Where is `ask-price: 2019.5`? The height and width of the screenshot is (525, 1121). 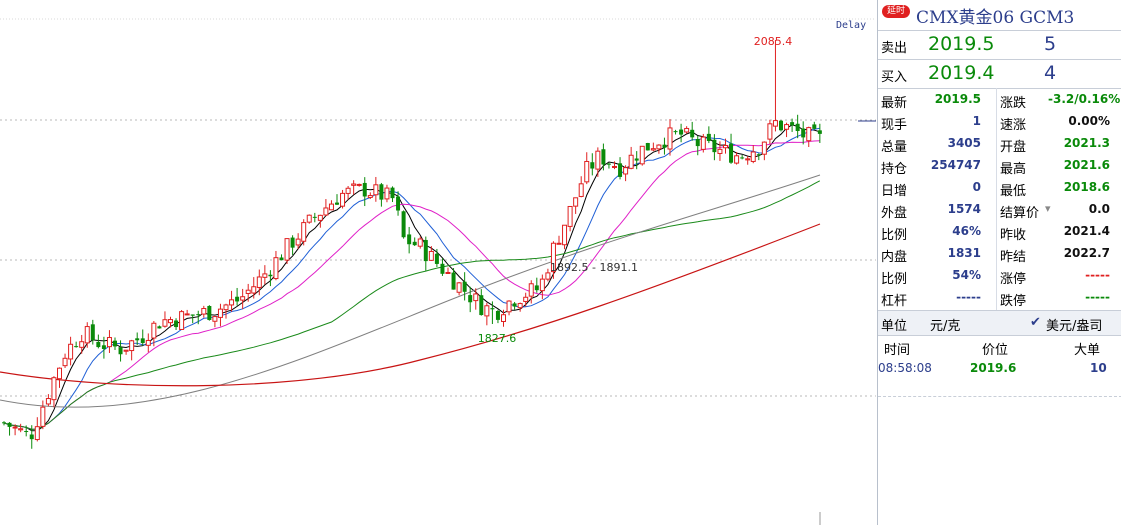
ask-price: 2019.5 is located at coordinates (961, 44).